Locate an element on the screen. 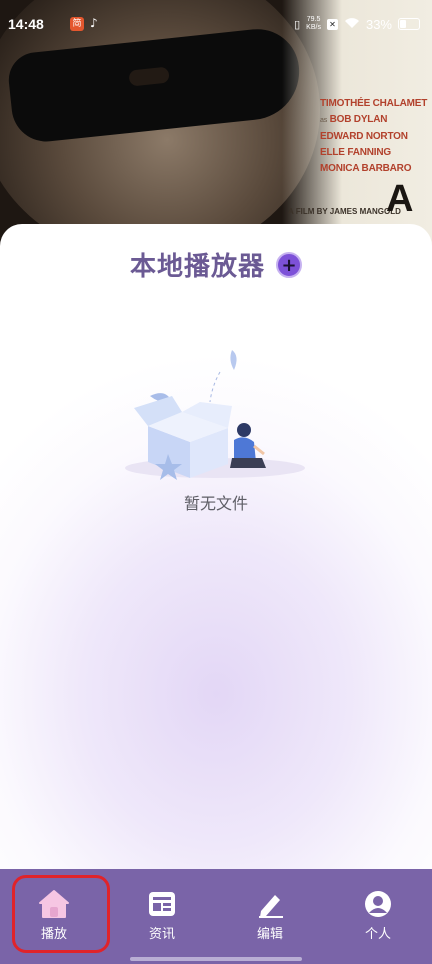 The width and height of the screenshot is (432, 964). wifi-icon is located at coordinates (352, 24).